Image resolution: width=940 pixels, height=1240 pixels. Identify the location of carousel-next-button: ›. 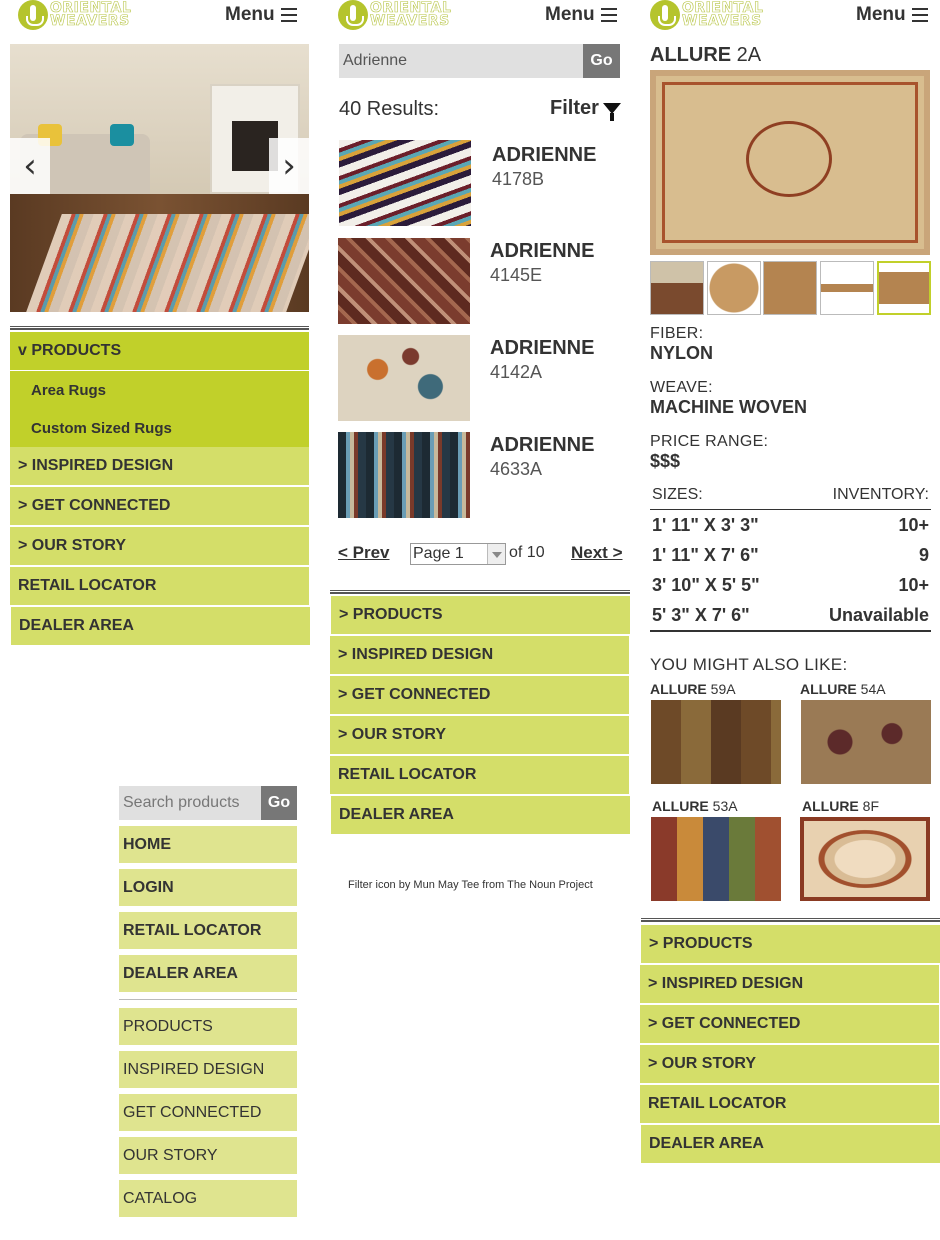
(289, 166).